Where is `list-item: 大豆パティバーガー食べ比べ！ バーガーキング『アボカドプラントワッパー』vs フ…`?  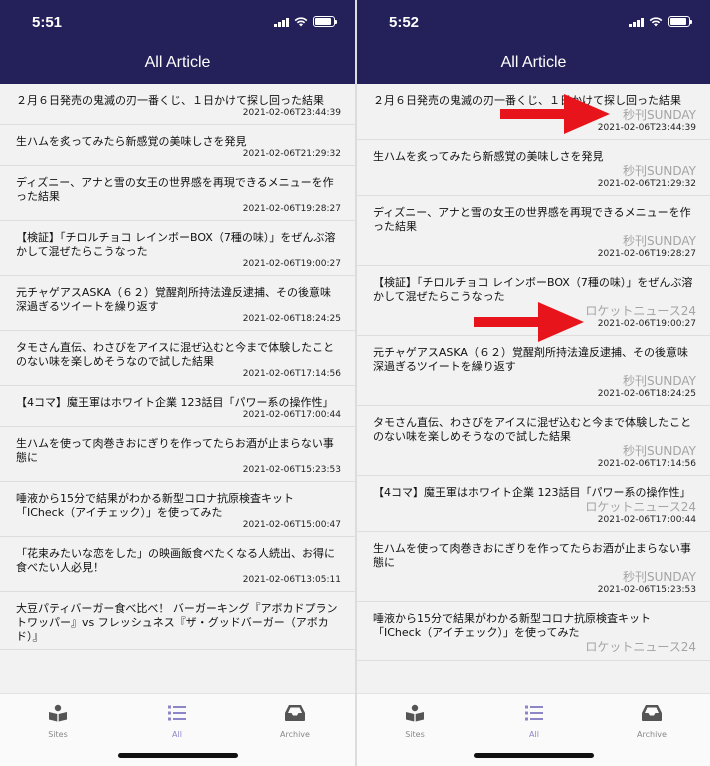 list-item: 大豆パティバーガー食べ比べ！ バーガーキング『アボカドプラントワッパー』vs フ… is located at coordinates (177, 621).